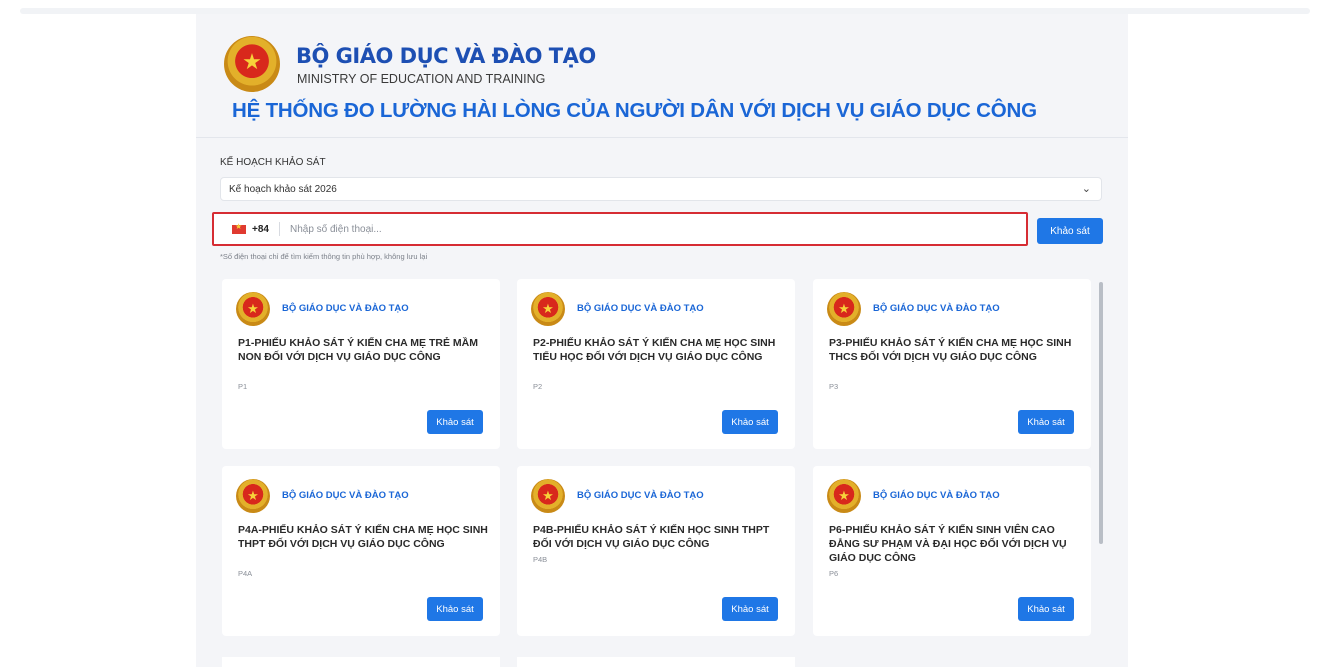 This screenshot has height=667, width=1318. Describe the element at coordinates (273, 162) in the screenshot. I see `plan-label: KẾ HOẠCH KHẢO SÁT` at that location.